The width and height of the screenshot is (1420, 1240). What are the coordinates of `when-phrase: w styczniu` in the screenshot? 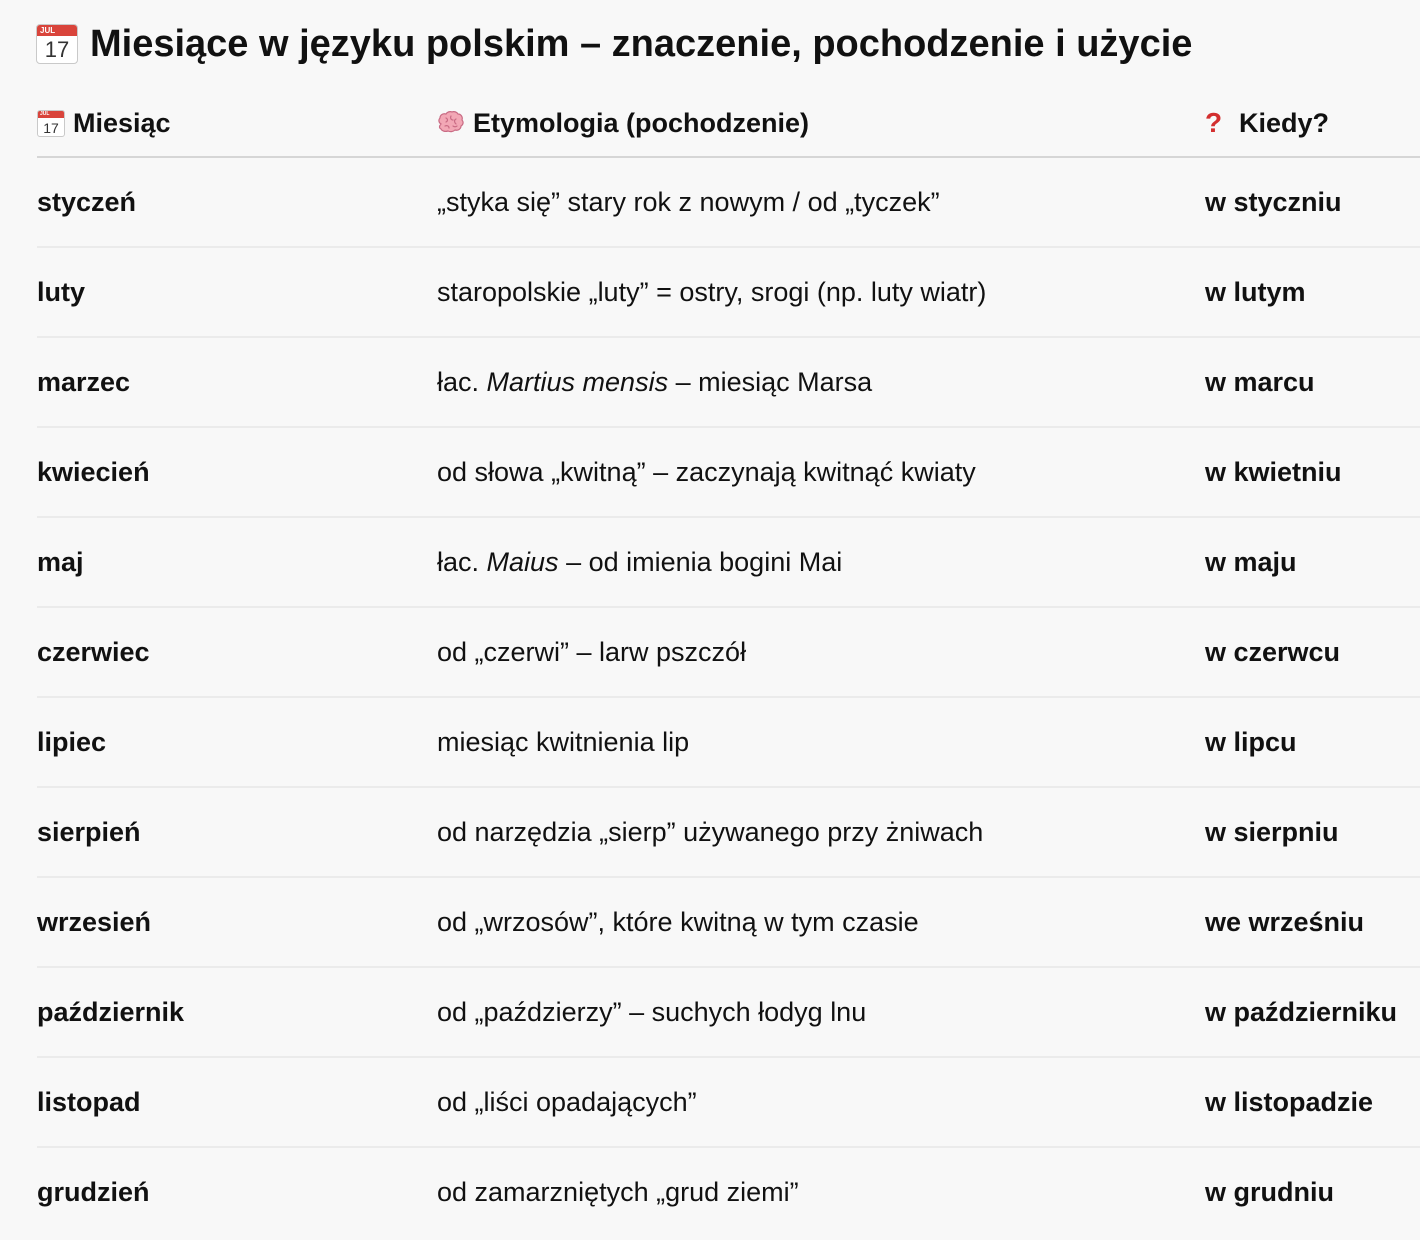 It's located at (1273, 201).